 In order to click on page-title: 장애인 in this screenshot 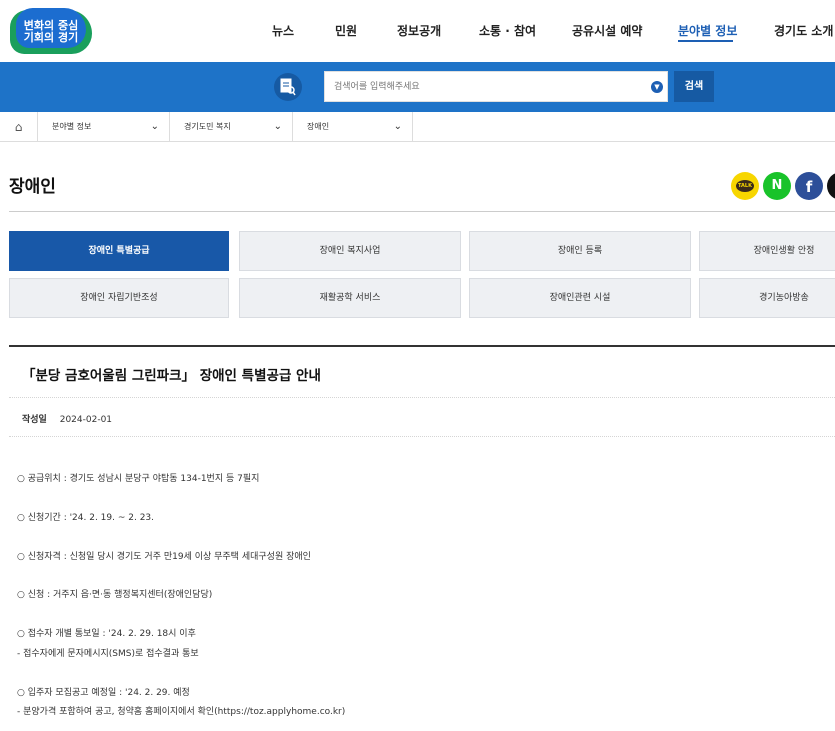, I will do `click(32, 187)`.